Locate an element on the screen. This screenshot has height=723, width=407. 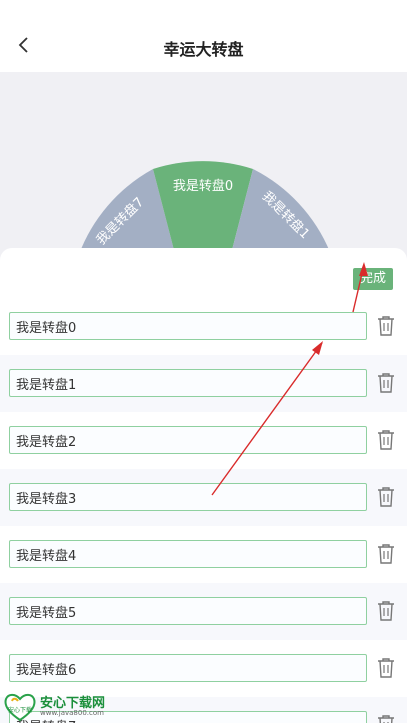
heart-logo-icon: 安心下载 is located at coordinates (20, 707).